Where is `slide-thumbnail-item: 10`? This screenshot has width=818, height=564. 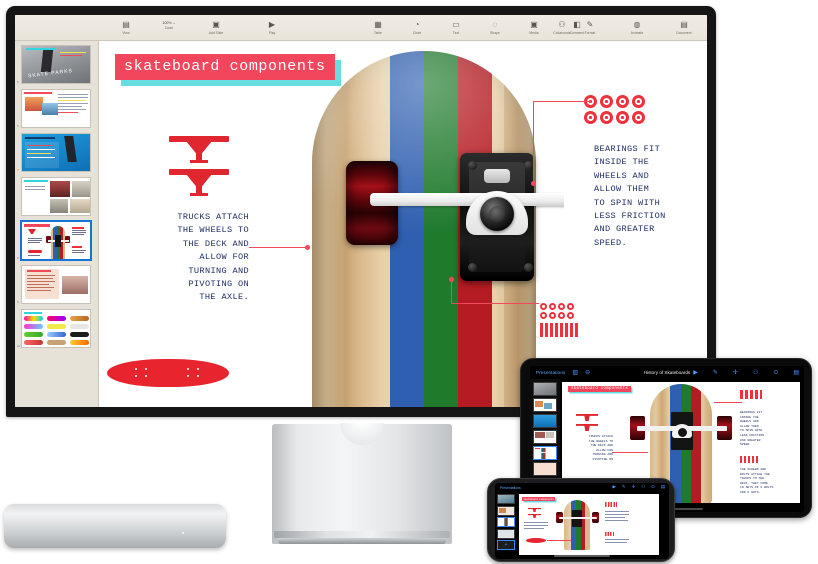 slide-thumbnail-item: 10 is located at coordinates (54, 328).